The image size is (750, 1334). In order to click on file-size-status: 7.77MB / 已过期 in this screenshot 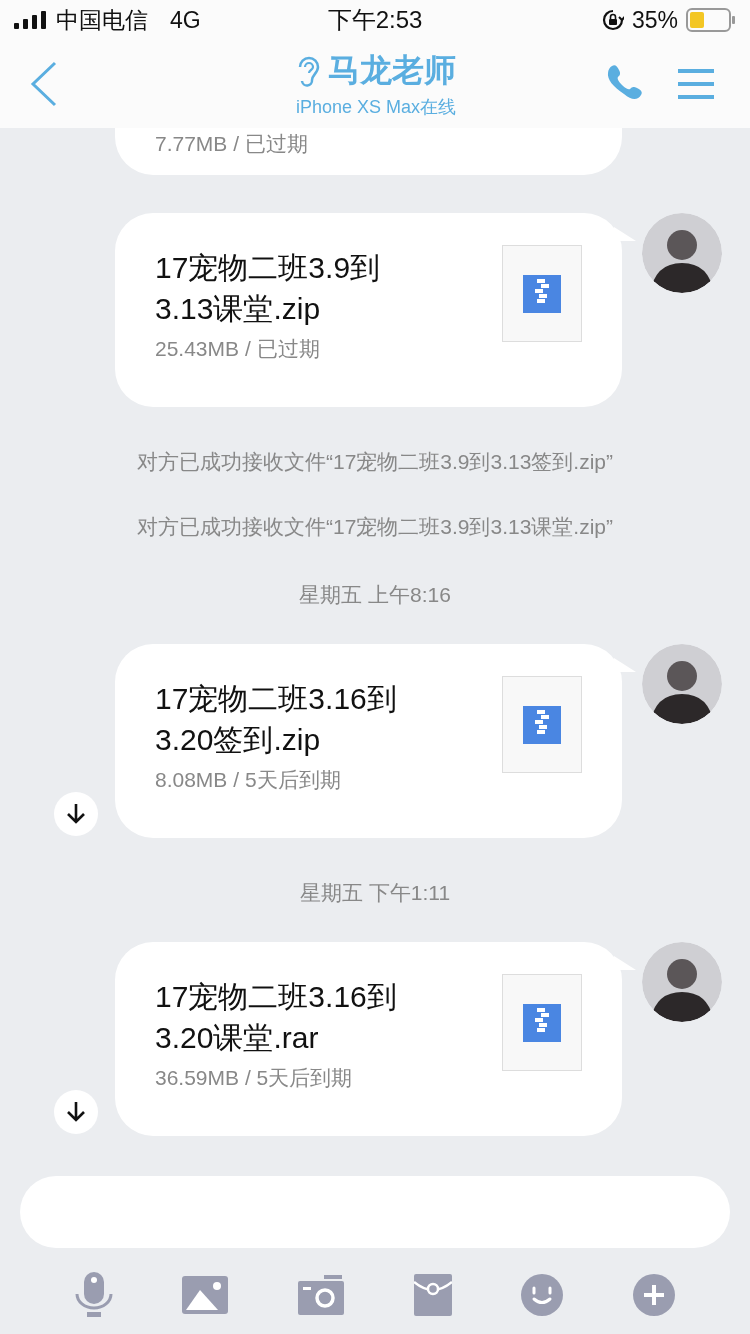, I will do `click(231, 144)`.